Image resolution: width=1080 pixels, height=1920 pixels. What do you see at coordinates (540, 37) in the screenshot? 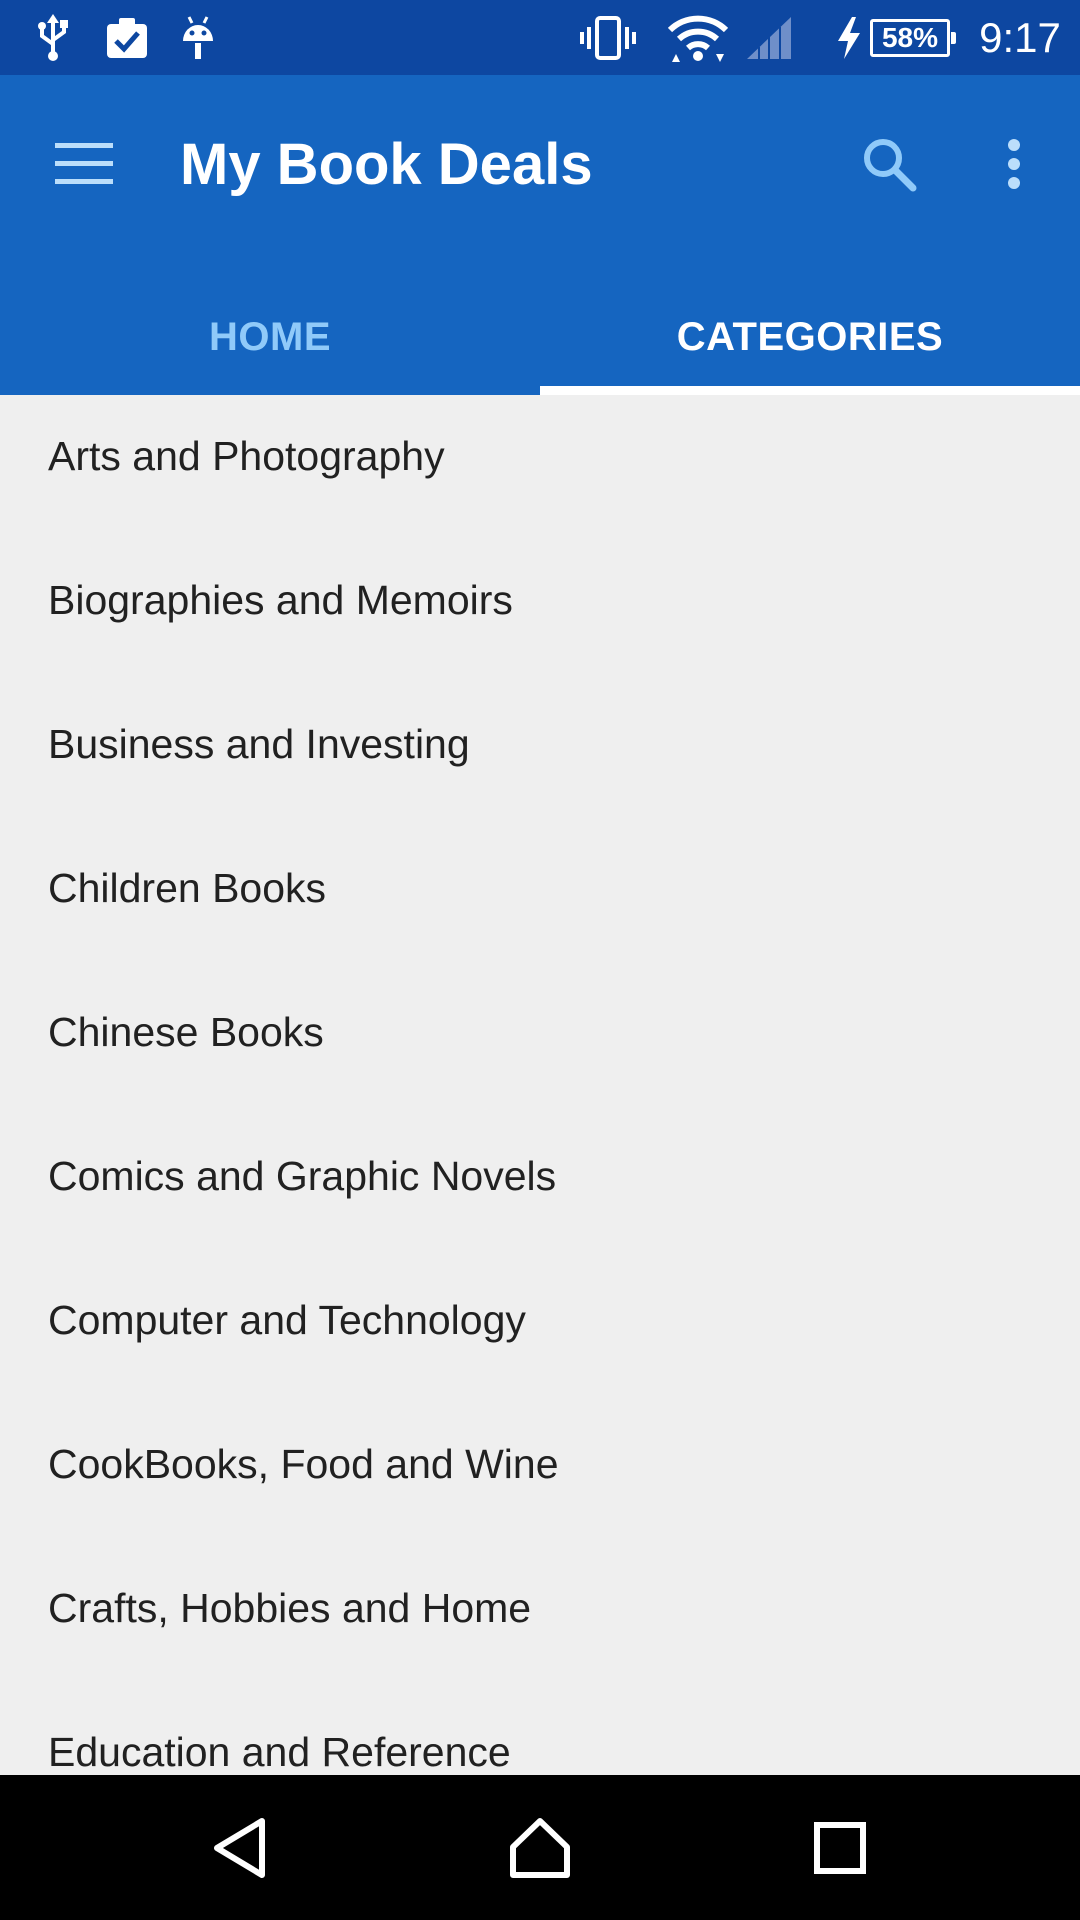
I see `status-bar: 58% 9:17` at bounding box center [540, 37].